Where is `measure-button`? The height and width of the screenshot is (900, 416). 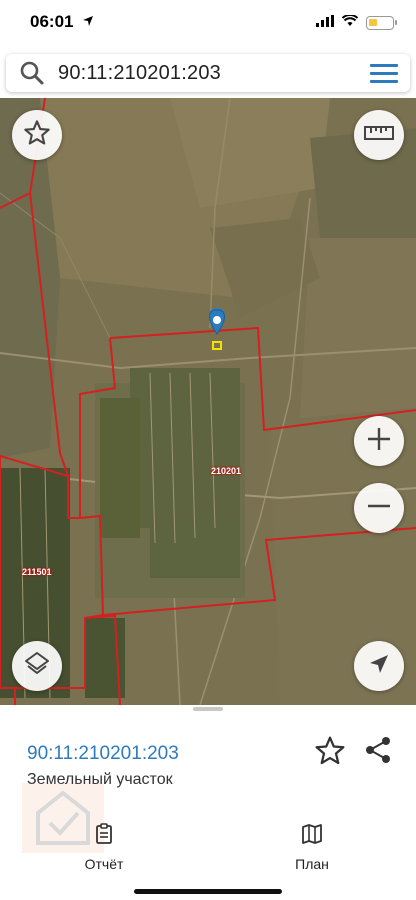 measure-button is located at coordinates (379, 135).